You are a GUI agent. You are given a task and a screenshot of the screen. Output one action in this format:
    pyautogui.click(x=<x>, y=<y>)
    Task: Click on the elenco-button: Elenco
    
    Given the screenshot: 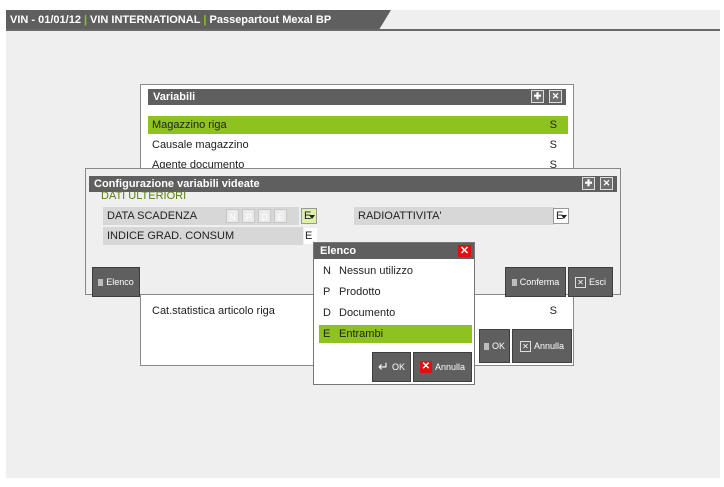 What is the action you would take?
    pyautogui.click(x=116, y=282)
    